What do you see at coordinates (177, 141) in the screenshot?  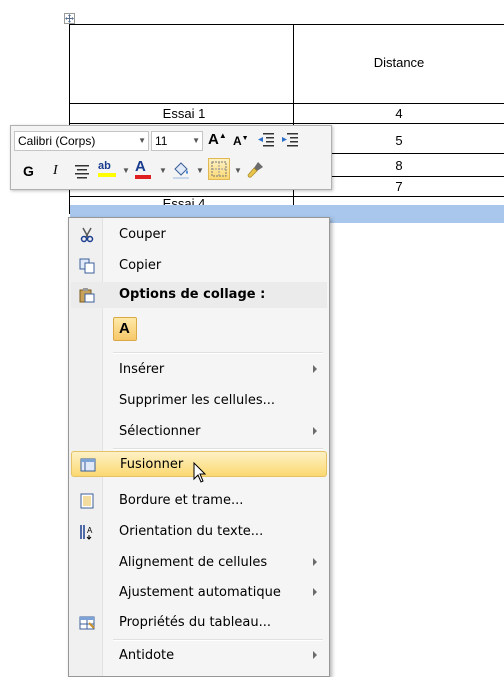 I see `font-size-select: 11 ▼` at bounding box center [177, 141].